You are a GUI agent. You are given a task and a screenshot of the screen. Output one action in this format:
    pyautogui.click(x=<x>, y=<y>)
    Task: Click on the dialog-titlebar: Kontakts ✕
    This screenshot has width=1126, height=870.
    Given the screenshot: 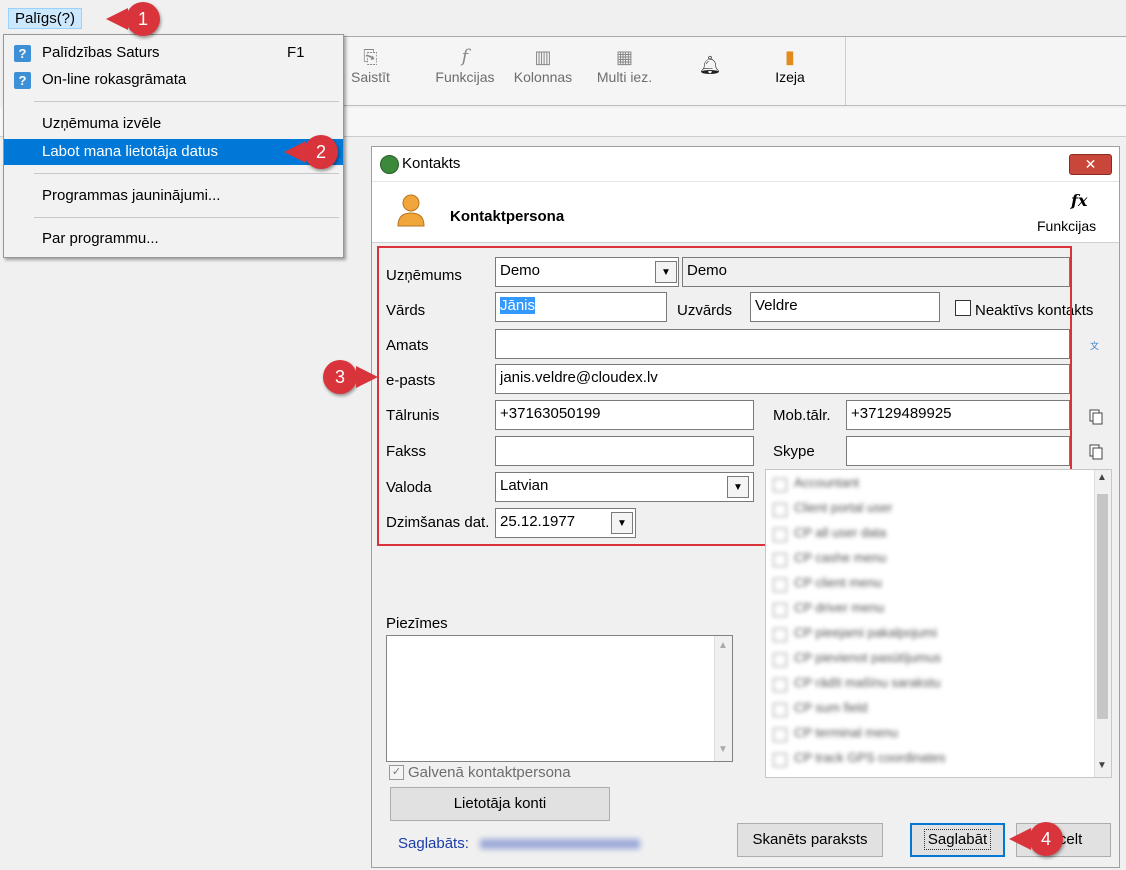 What is the action you would take?
    pyautogui.click(x=745, y=164)
    